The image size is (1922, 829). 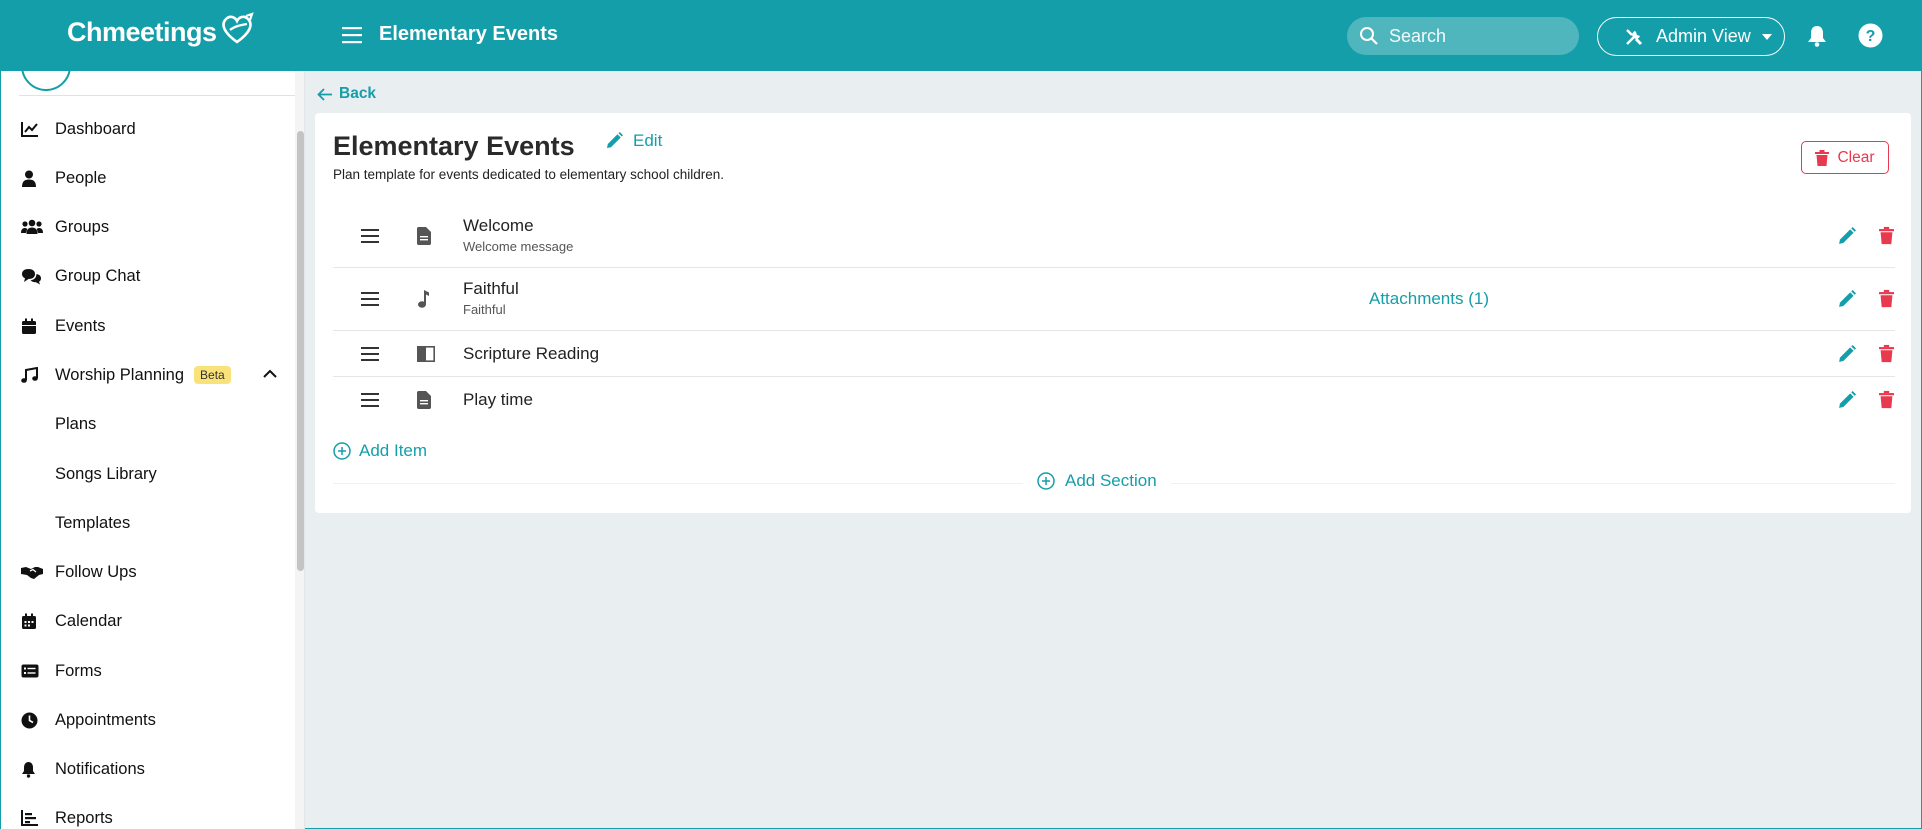 What do you see at coordinates (148, 769) in the screenshot?
I see `sidebar-item-notifications: Notifications` at bounding box center [148, 769].